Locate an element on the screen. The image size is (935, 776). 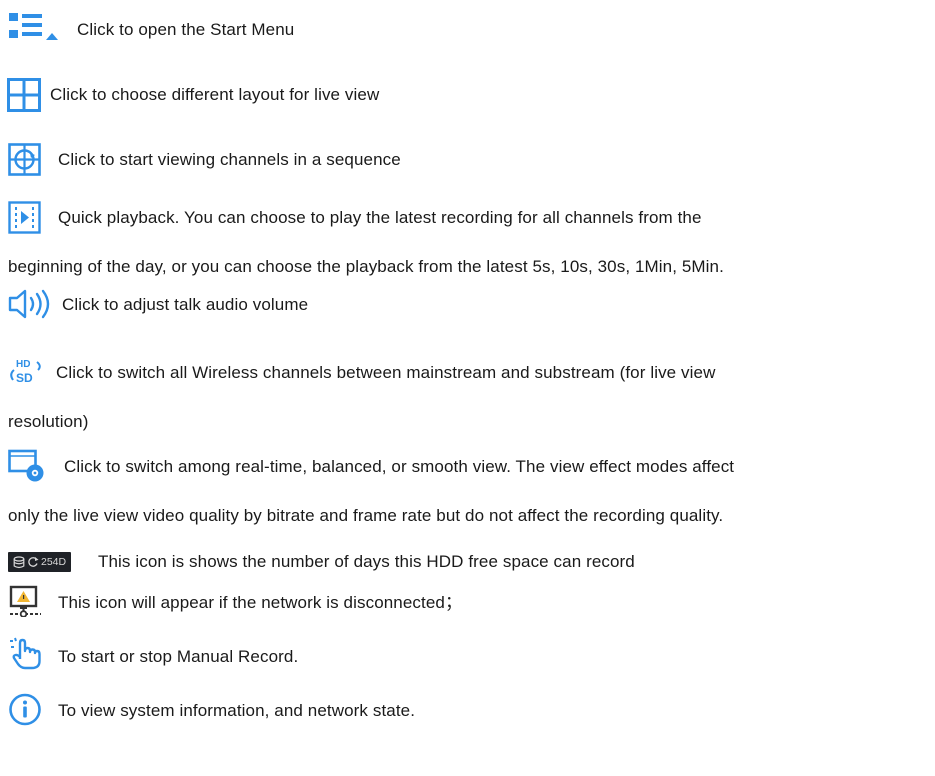
hdd-days-value: 254D is located at coordinates (54, 562).